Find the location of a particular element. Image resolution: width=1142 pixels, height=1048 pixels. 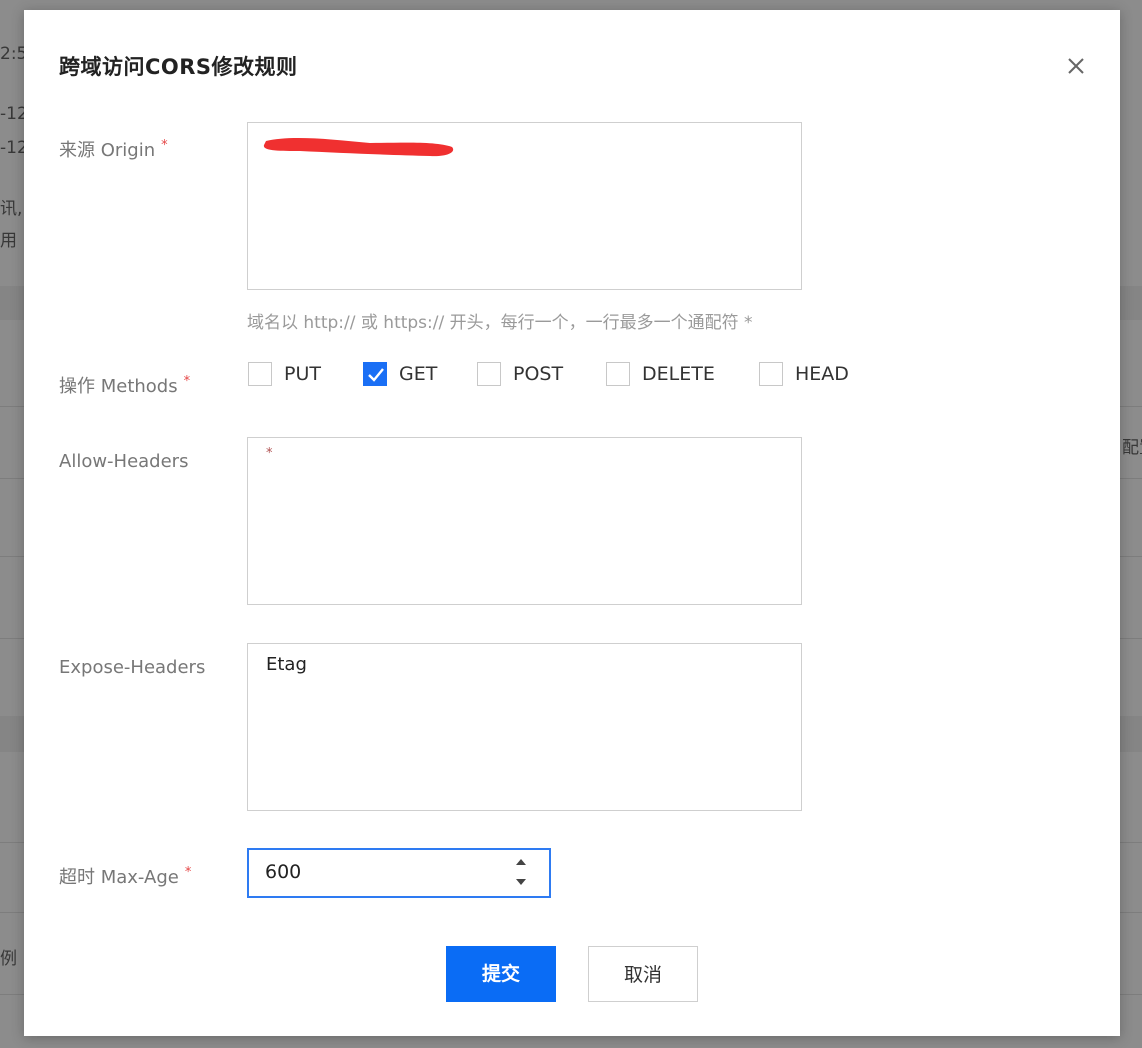

max-age-label-text: 超时 Max-Age is located at coordinates (119, 877).